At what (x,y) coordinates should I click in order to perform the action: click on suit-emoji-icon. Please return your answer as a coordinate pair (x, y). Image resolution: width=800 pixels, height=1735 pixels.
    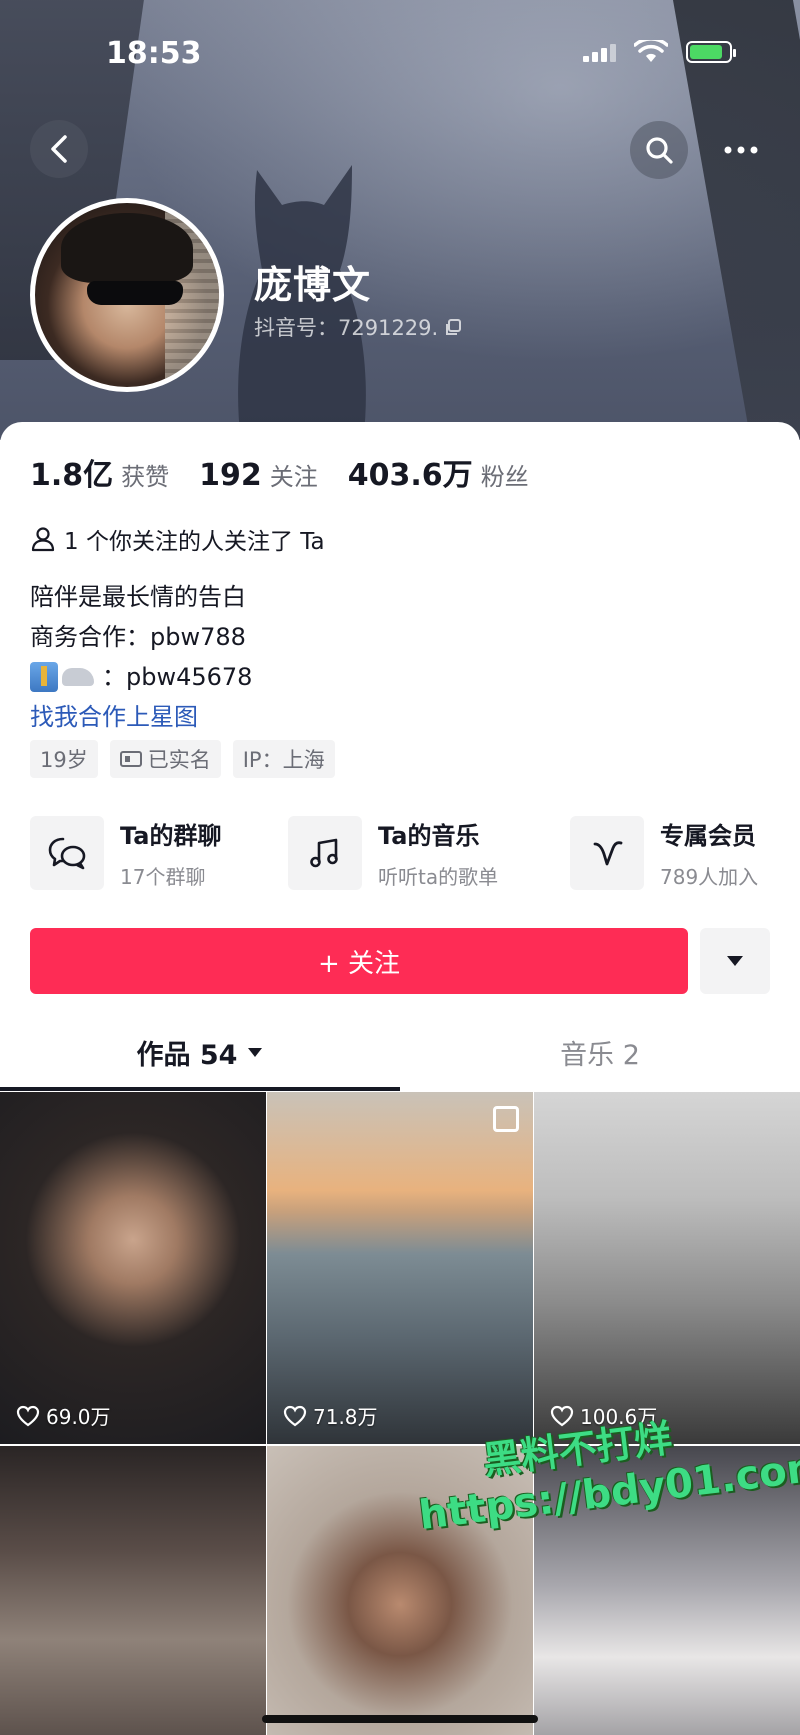
    Looking at the image, I should click on (44, 677).